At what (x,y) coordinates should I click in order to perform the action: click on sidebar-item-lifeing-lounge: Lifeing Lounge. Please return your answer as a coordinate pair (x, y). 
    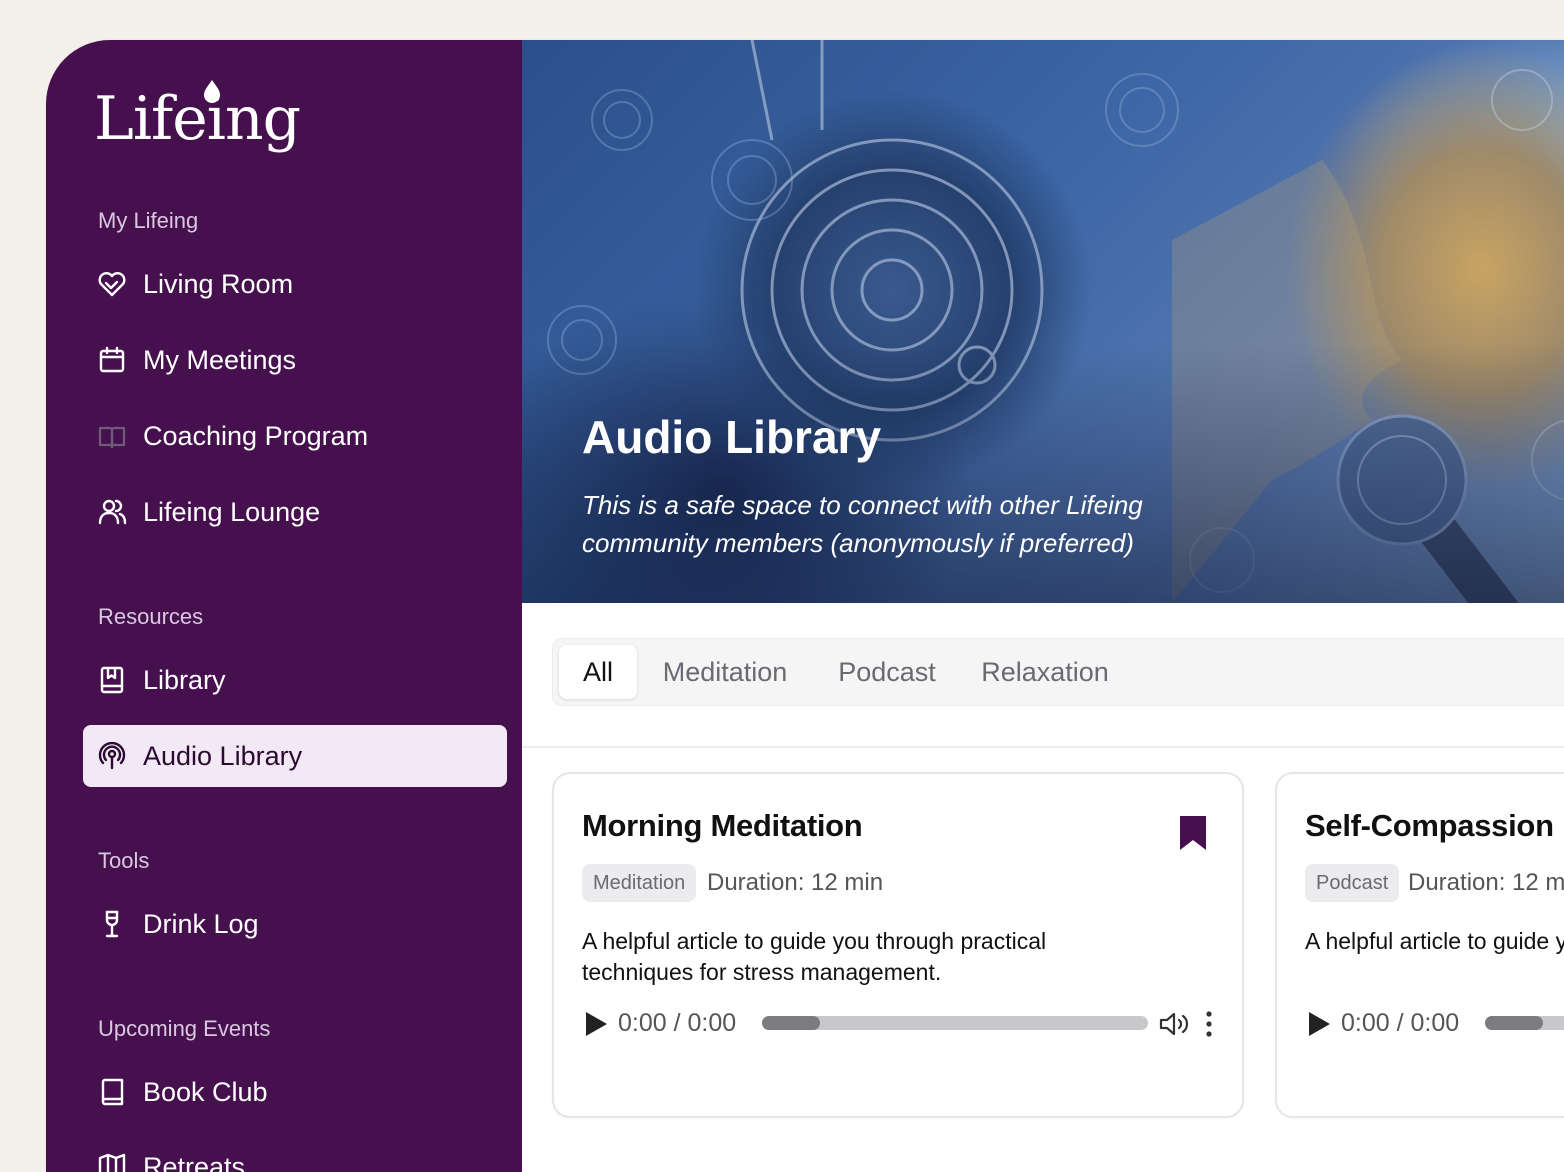
    Looking at the image, I should click on (295, 512).